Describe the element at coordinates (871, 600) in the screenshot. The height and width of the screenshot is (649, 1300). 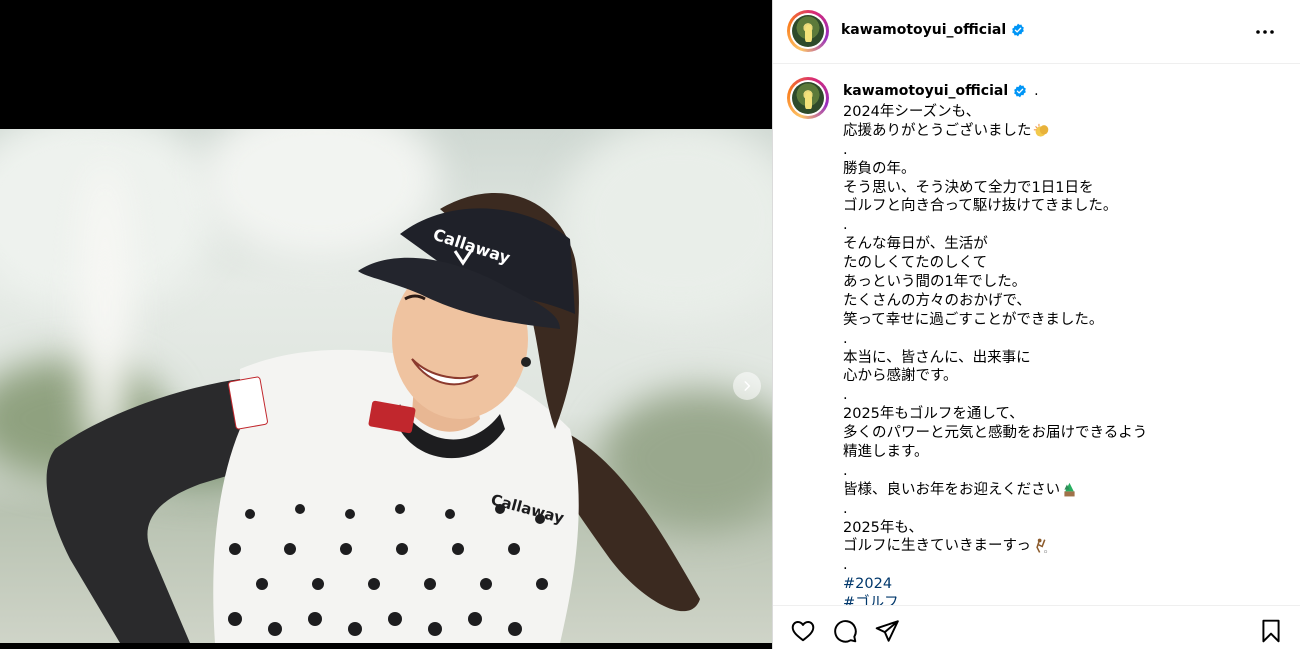
I see `caption-line-text: #ゴルフ` at that location.